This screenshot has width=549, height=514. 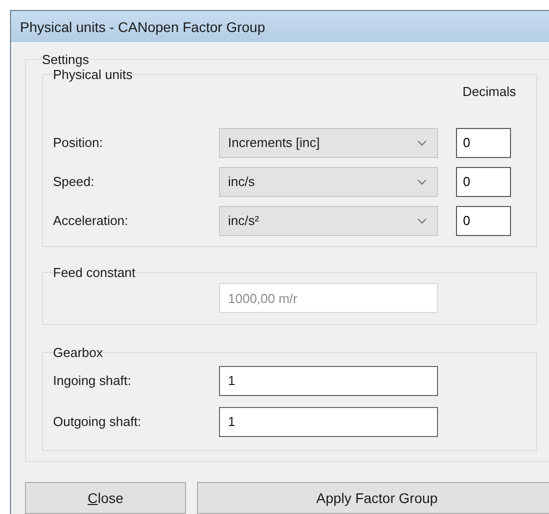 What do you see at coordinates (328, 221) in the screenshot?
I see `unit-dropdown: inc/s²` at bounding box center [328, 221].